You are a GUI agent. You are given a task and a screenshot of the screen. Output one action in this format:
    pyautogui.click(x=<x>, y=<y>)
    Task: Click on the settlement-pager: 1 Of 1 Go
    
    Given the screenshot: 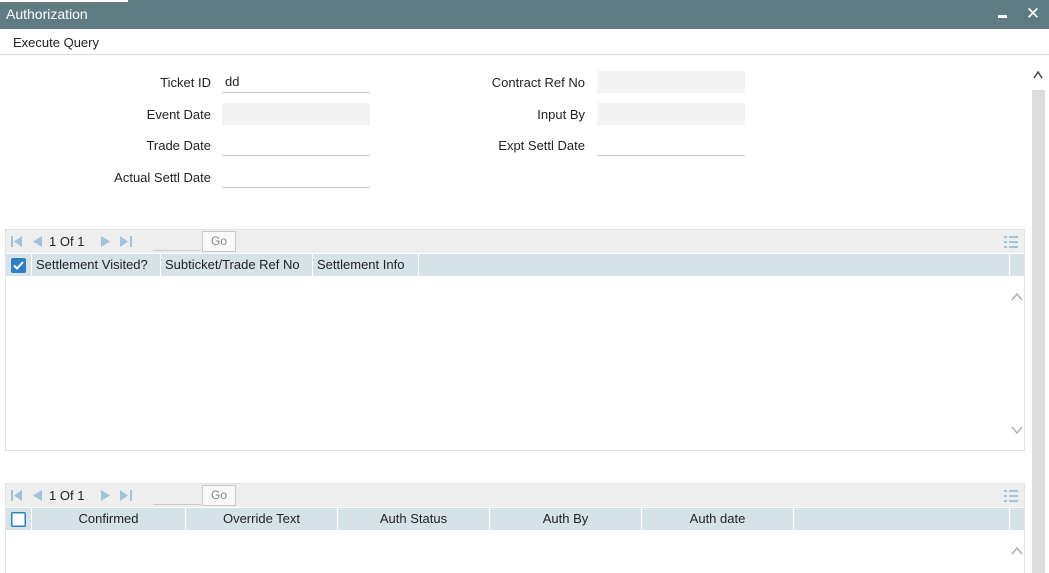 What is the action you would take?
    pyautogui.click(x=515, y=241)
    